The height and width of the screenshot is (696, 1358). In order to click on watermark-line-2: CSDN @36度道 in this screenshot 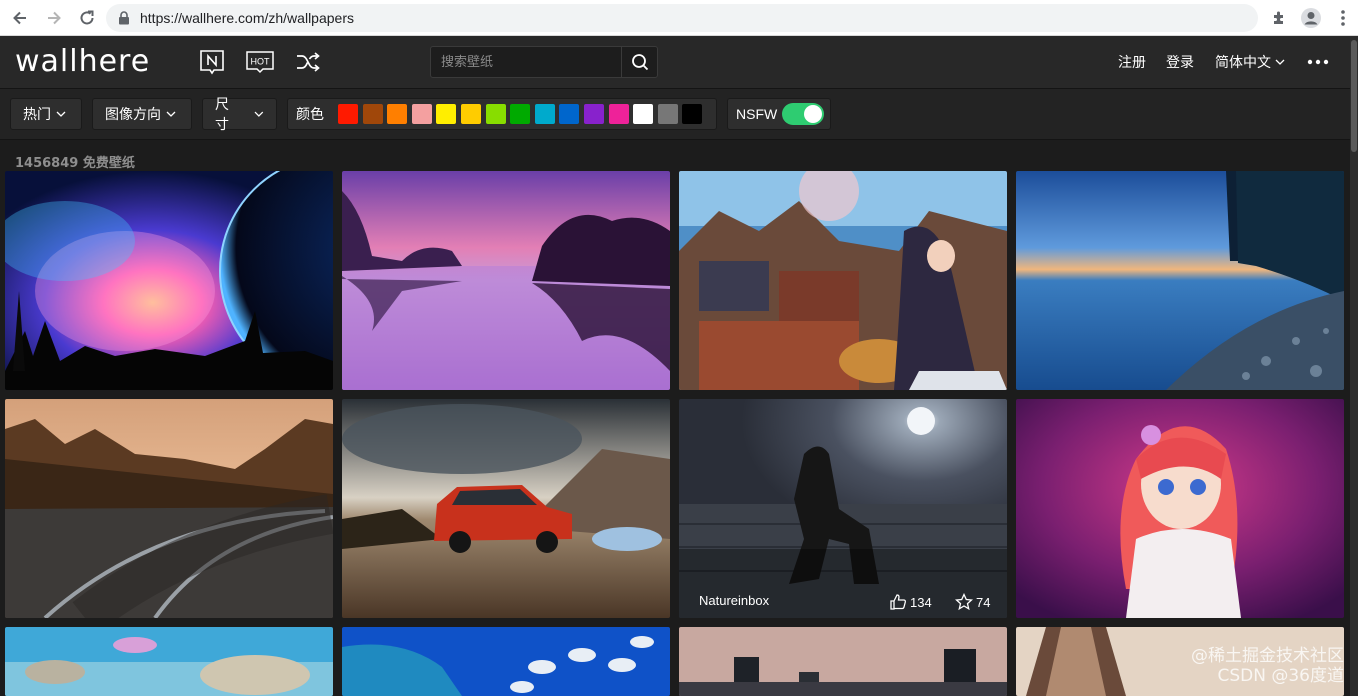, I will do `click(1280, 676)`.